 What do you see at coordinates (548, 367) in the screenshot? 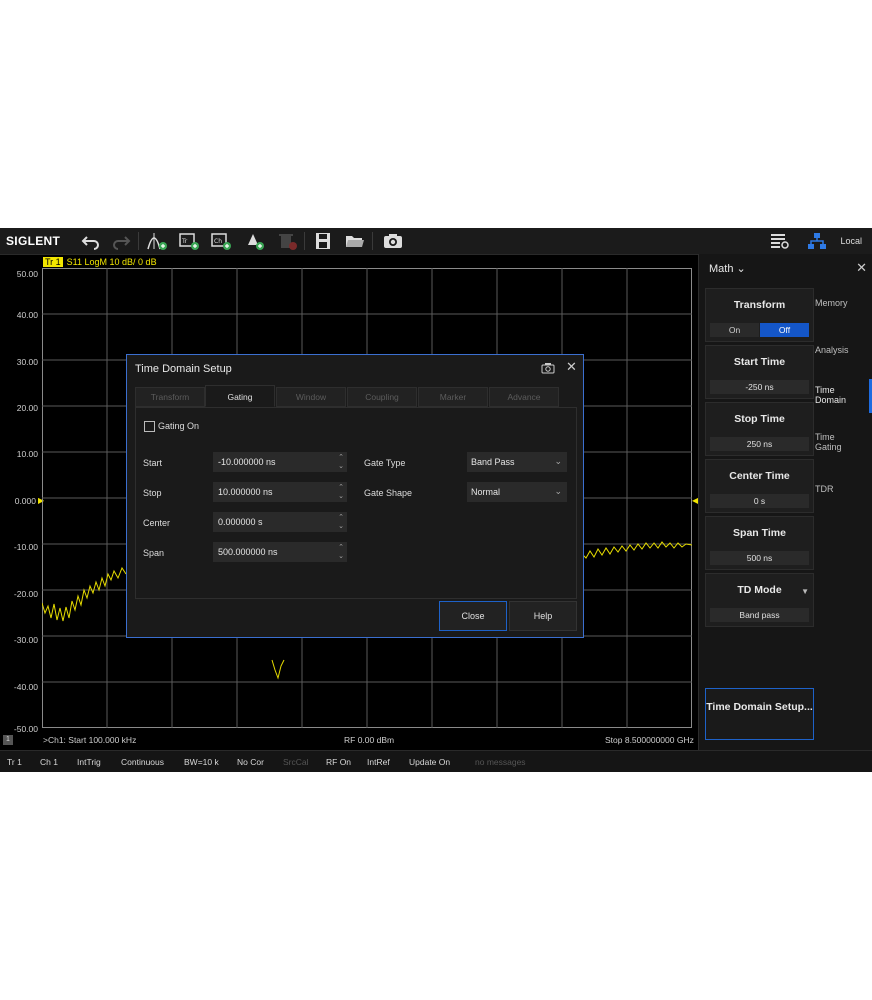
I see `camera-icon` at bounding box center [548, 367].